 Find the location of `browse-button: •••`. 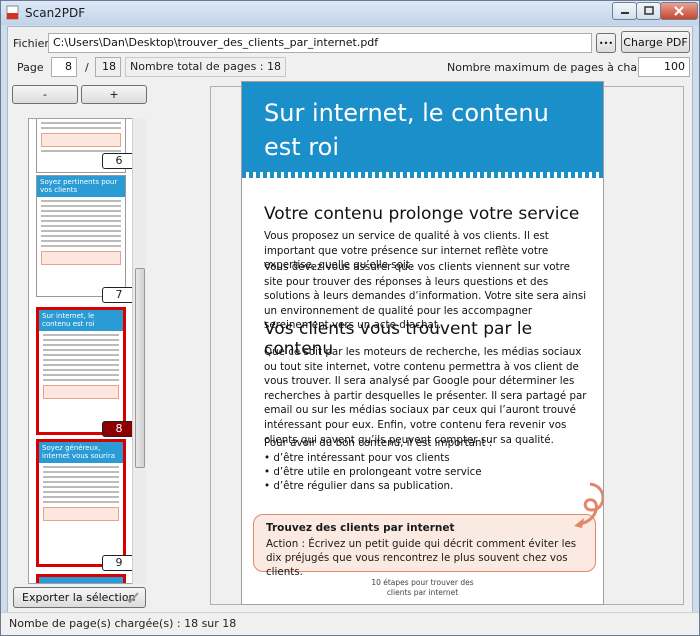

browse-button: ••• is located at coordinates (606, 43).